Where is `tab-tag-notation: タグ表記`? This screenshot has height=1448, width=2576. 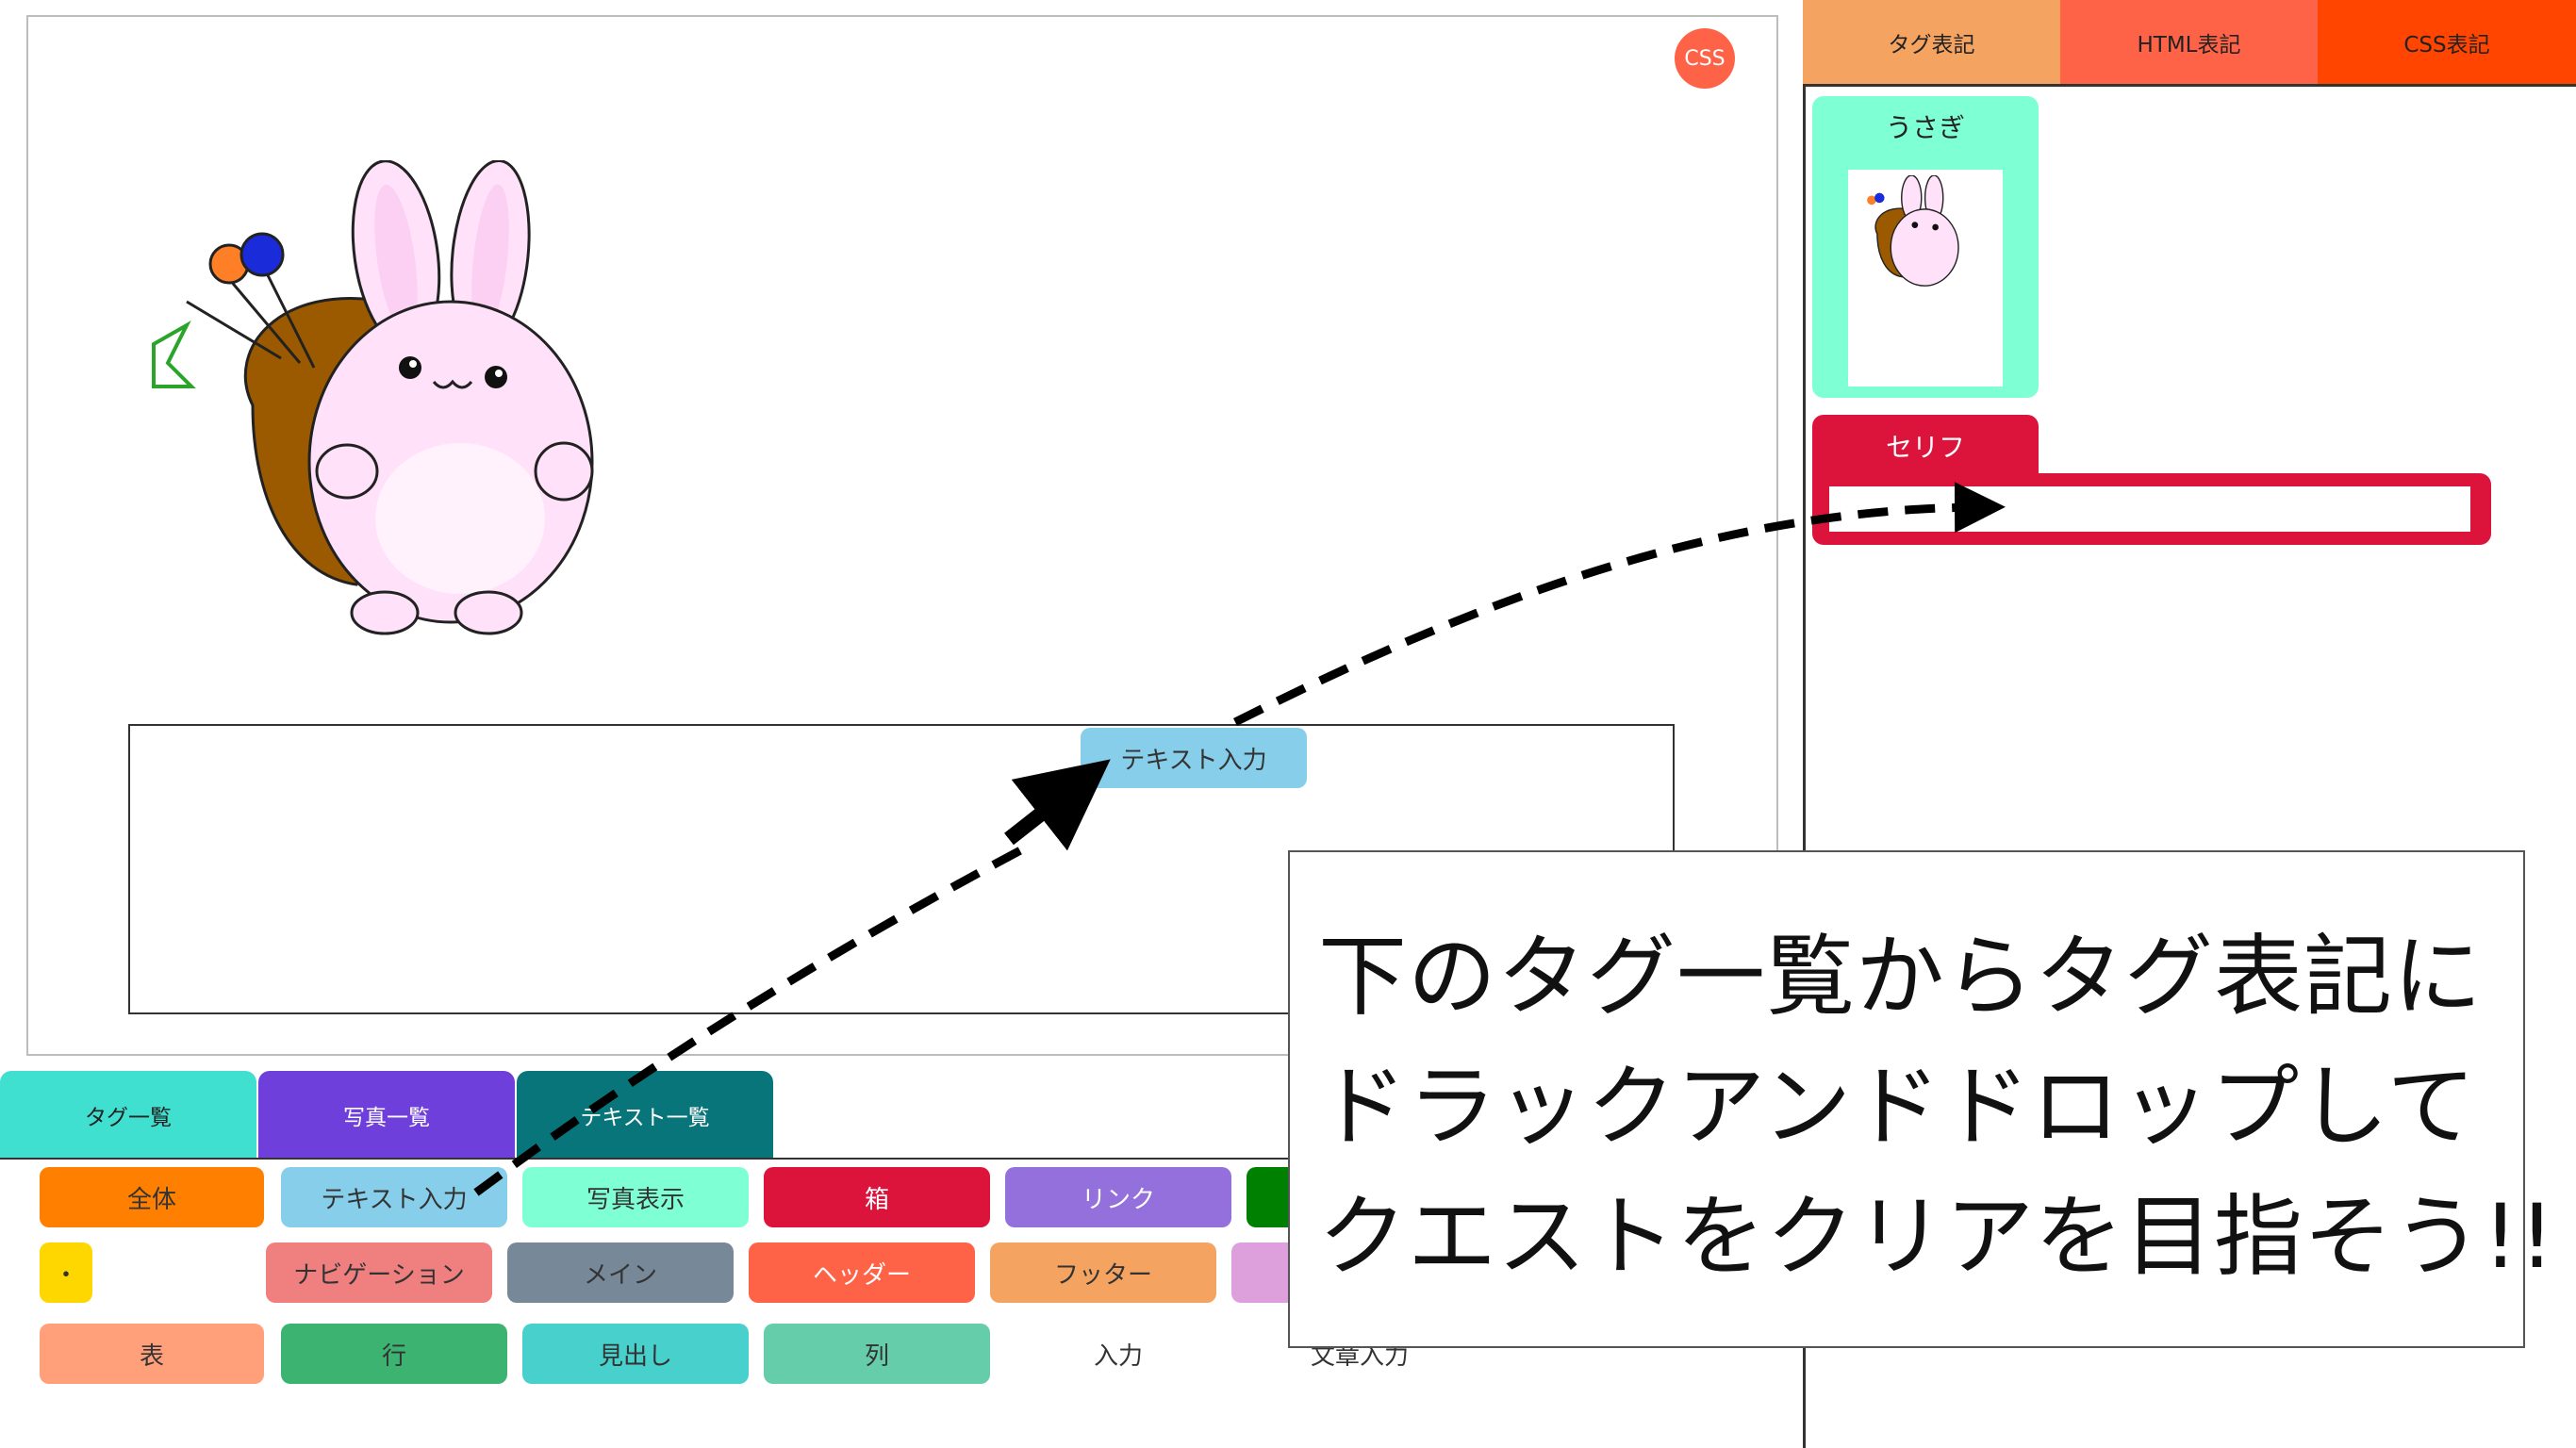
tab-tag-notation: タグ表記 is located at coordinates (1931, 43).